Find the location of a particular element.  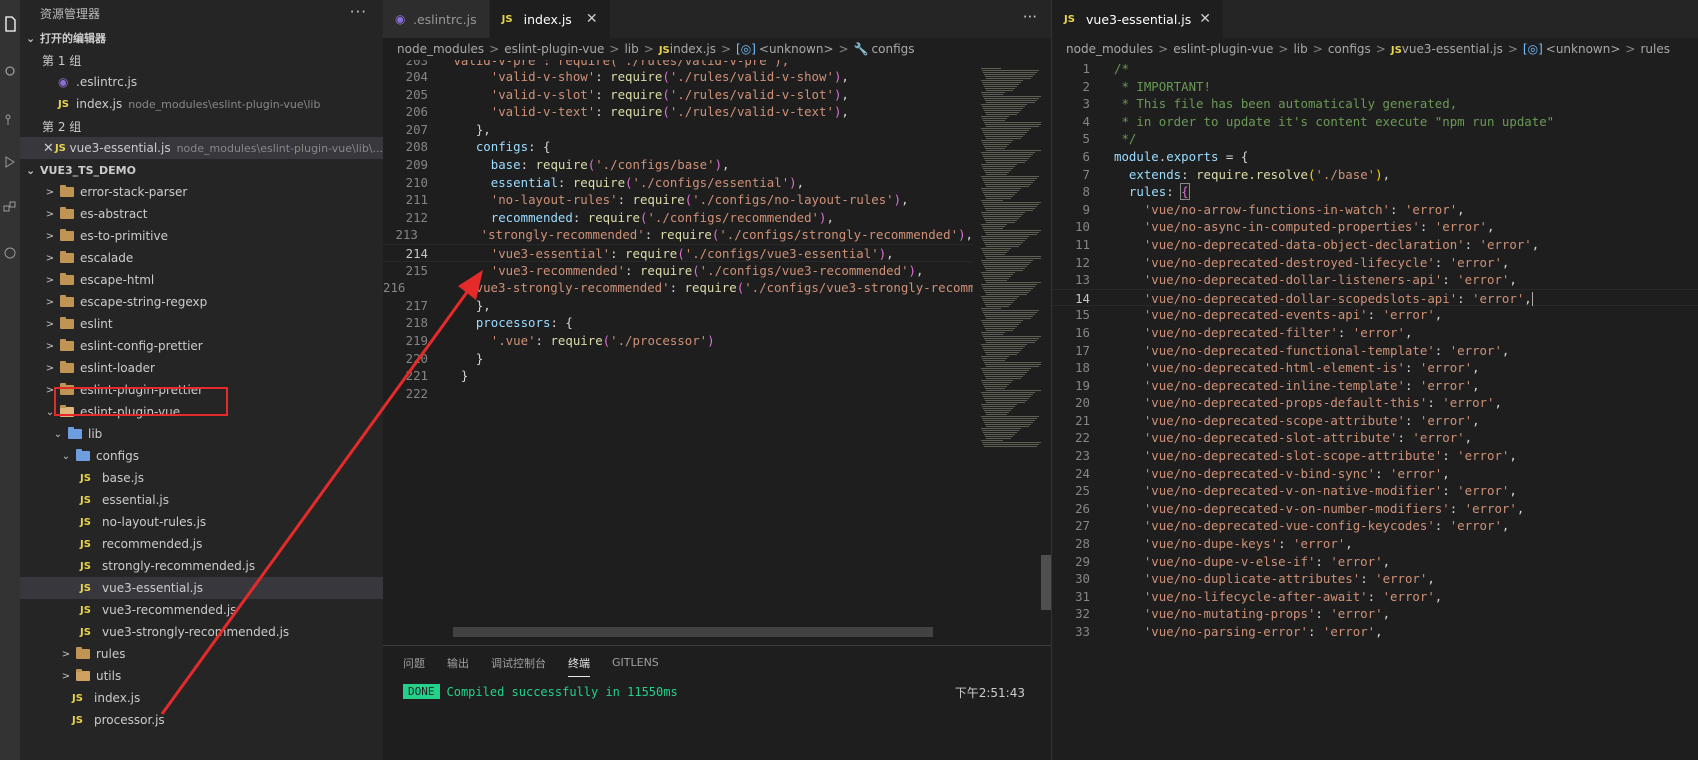

editor-group-1: 第 1 组 is located at coordinates (201, 60).